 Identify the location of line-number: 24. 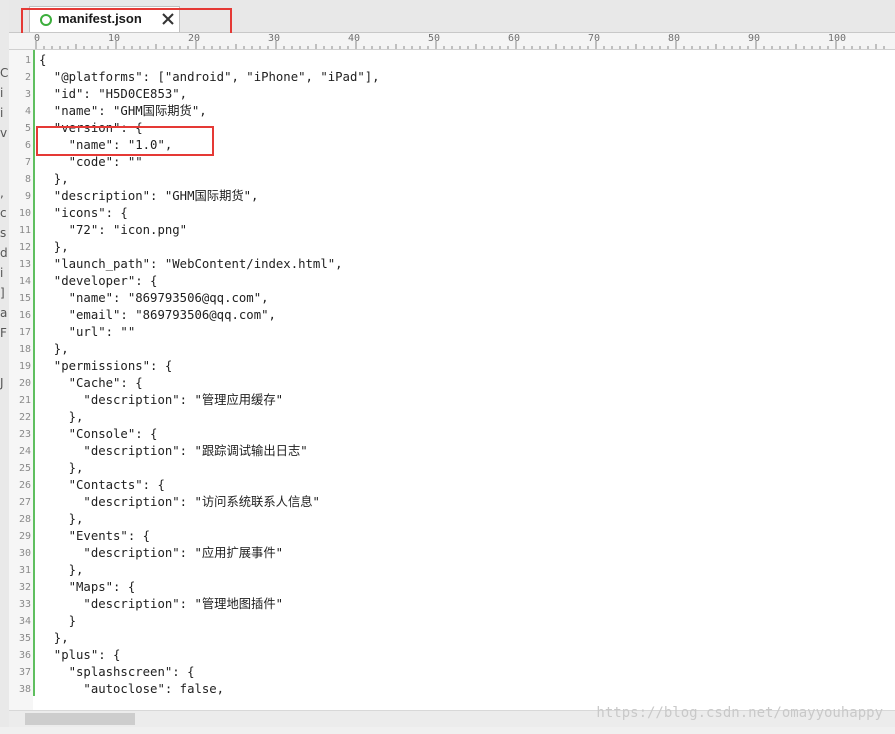
(24, 451).